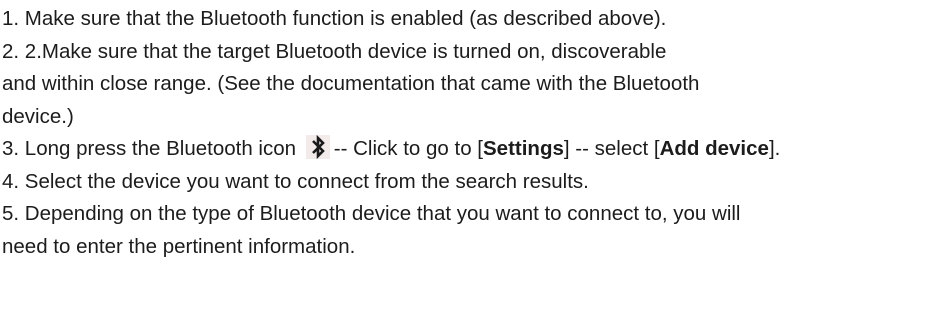 This screenshot has height=326, width=926. I want to click on settings-label: Settings, so click(523, 148).